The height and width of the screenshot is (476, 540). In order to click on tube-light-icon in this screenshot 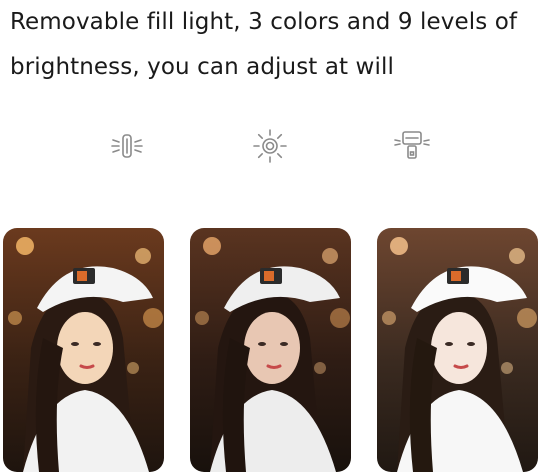, I will do `click(127, 146)`.